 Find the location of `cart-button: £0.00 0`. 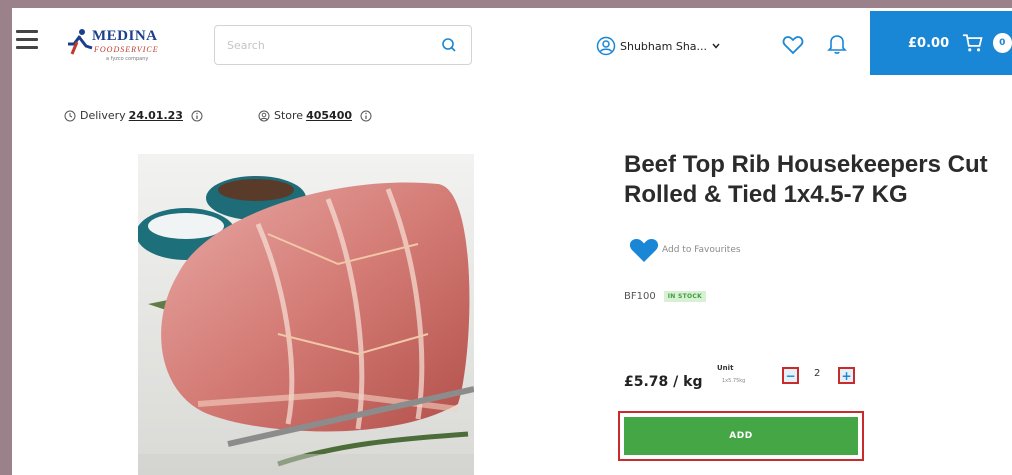

cart-button: £0.00 0 is located at coordinates (941, 43).